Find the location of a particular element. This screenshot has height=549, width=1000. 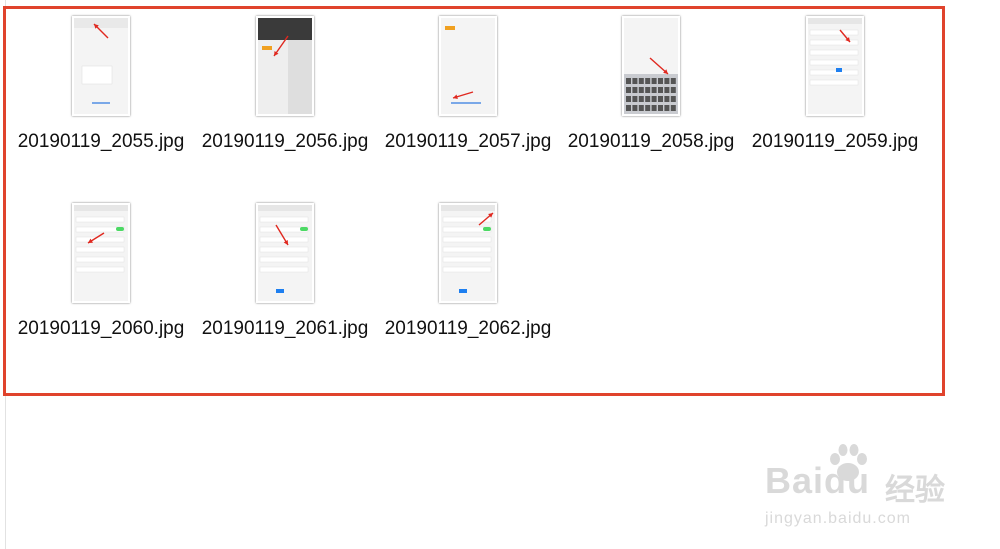

baidu-jingyan-watermark: Baidu 经验 jingyan.baidu.com is located at coordinates (865, 488).